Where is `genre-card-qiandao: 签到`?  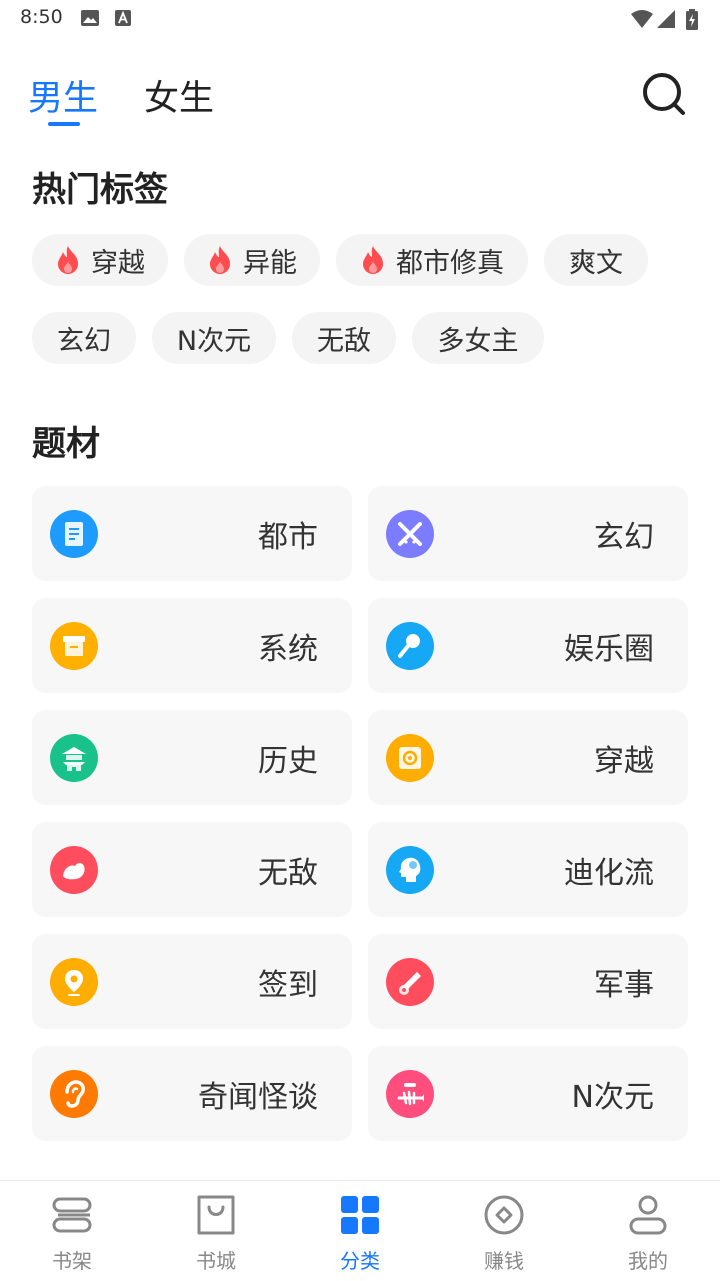 genre-card-qiandao: 签到 is located at coordinates (192, 981).